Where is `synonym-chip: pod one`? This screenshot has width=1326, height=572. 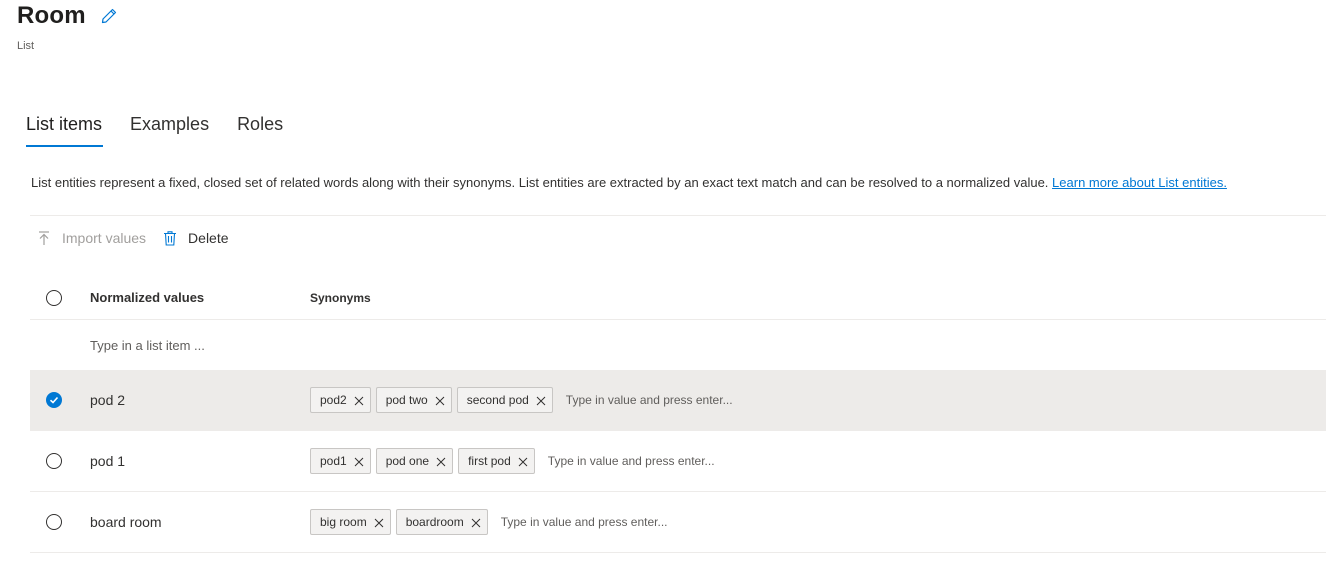 synonym-chip: pod one is located at coordinates (414, 461).